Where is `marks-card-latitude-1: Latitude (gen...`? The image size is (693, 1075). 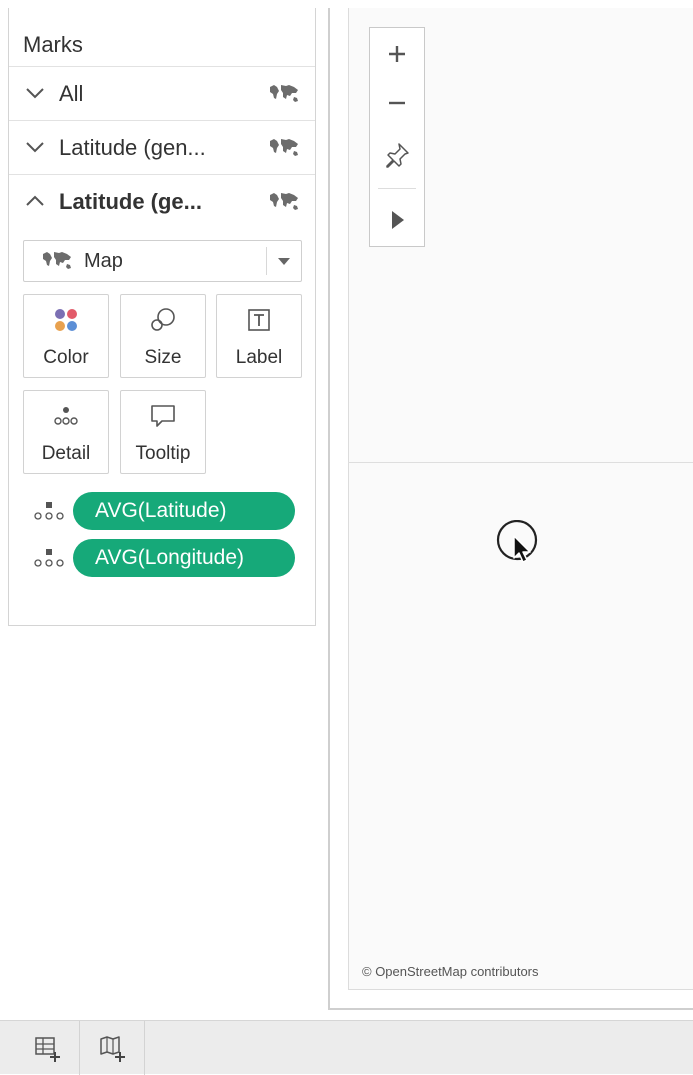 marks-card-latitude-1: Latitude (gen... is located at coordinates (162, 147).